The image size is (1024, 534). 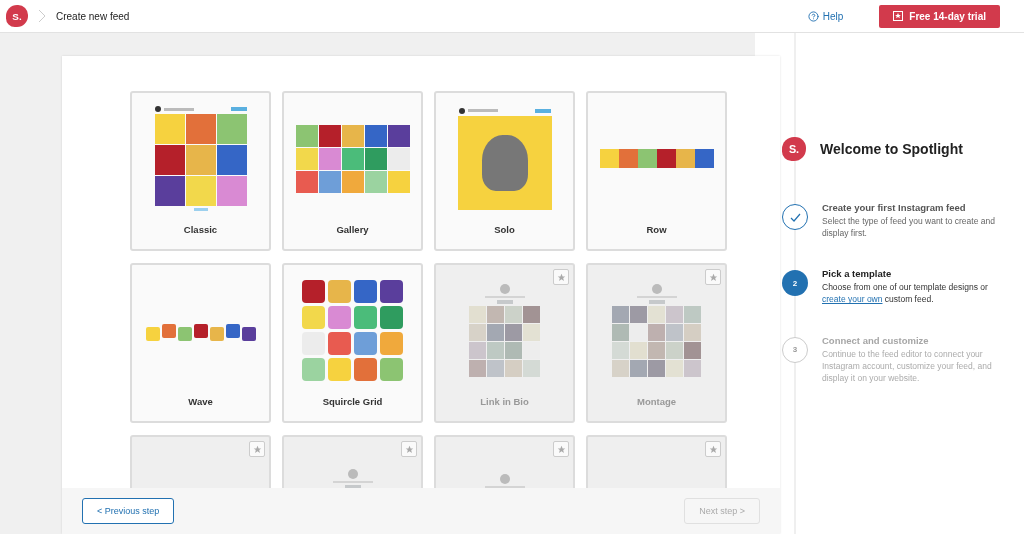 What do you see at coordinates (504, 401) in the screenshot?
I see `template-name: Link in Bio` at bounding box center [504, 401].